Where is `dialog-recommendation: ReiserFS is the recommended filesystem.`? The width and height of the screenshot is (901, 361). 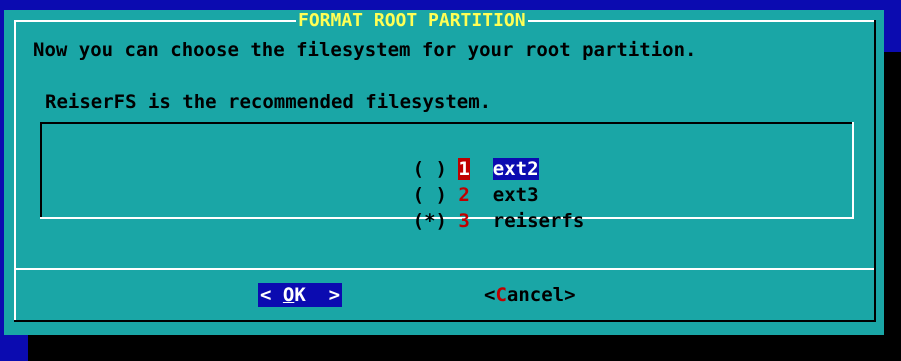 dialog-recommendation: ReiserFS is the recommended filesystem. is located at coordinates (268, 102).